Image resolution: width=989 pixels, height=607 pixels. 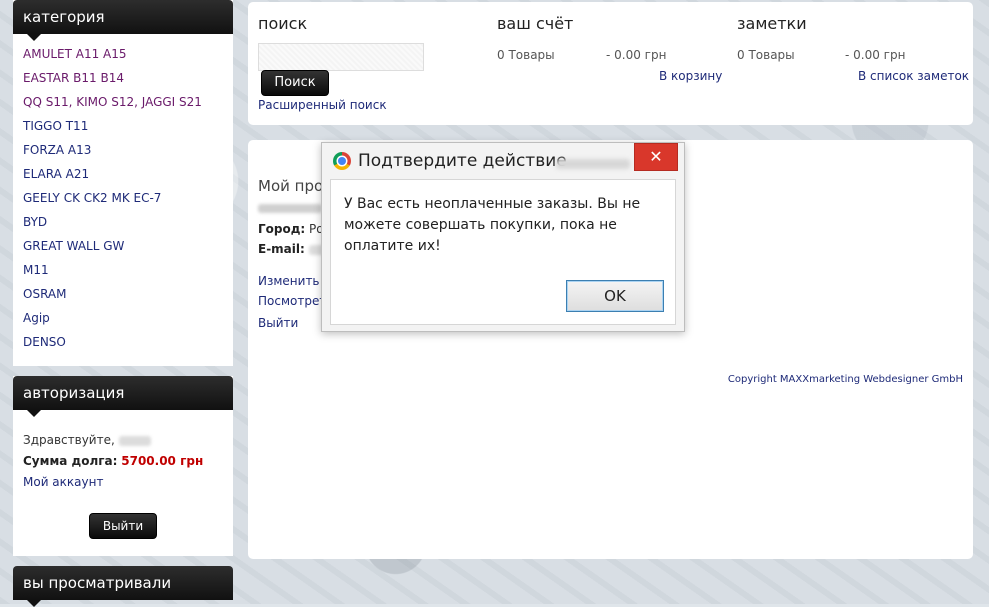 I want to click on username-redacted, so click(x=134, y=440).